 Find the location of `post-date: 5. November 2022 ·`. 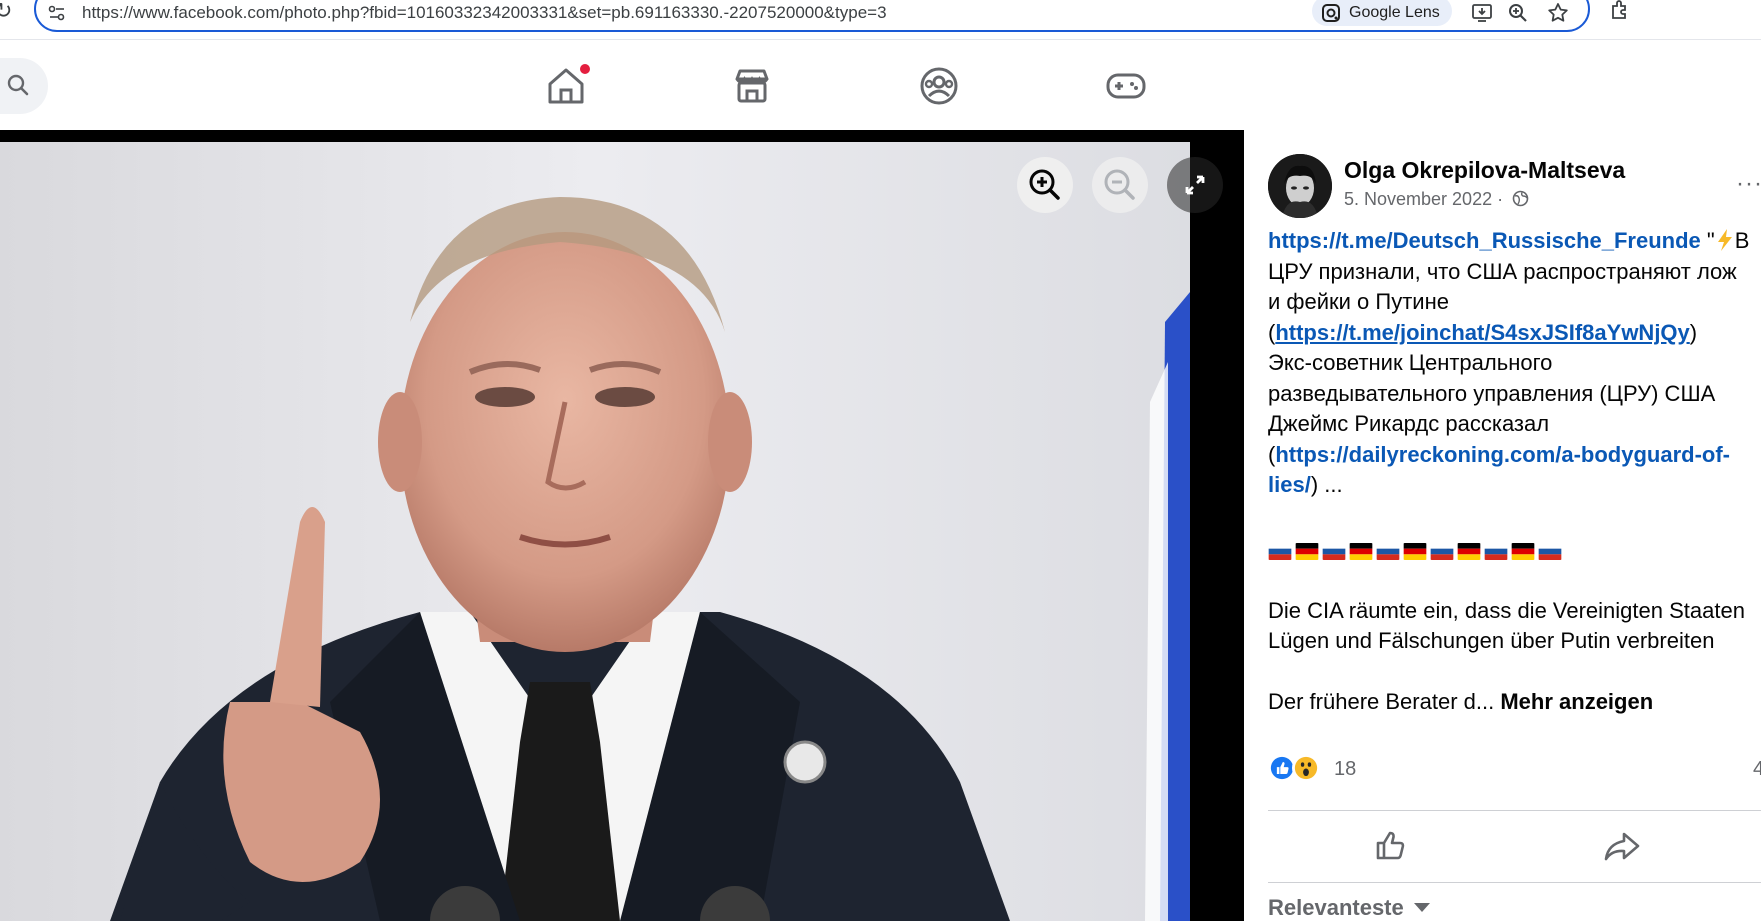

post-date: 5. November 2022 · is located at coordinates (1436, 199).